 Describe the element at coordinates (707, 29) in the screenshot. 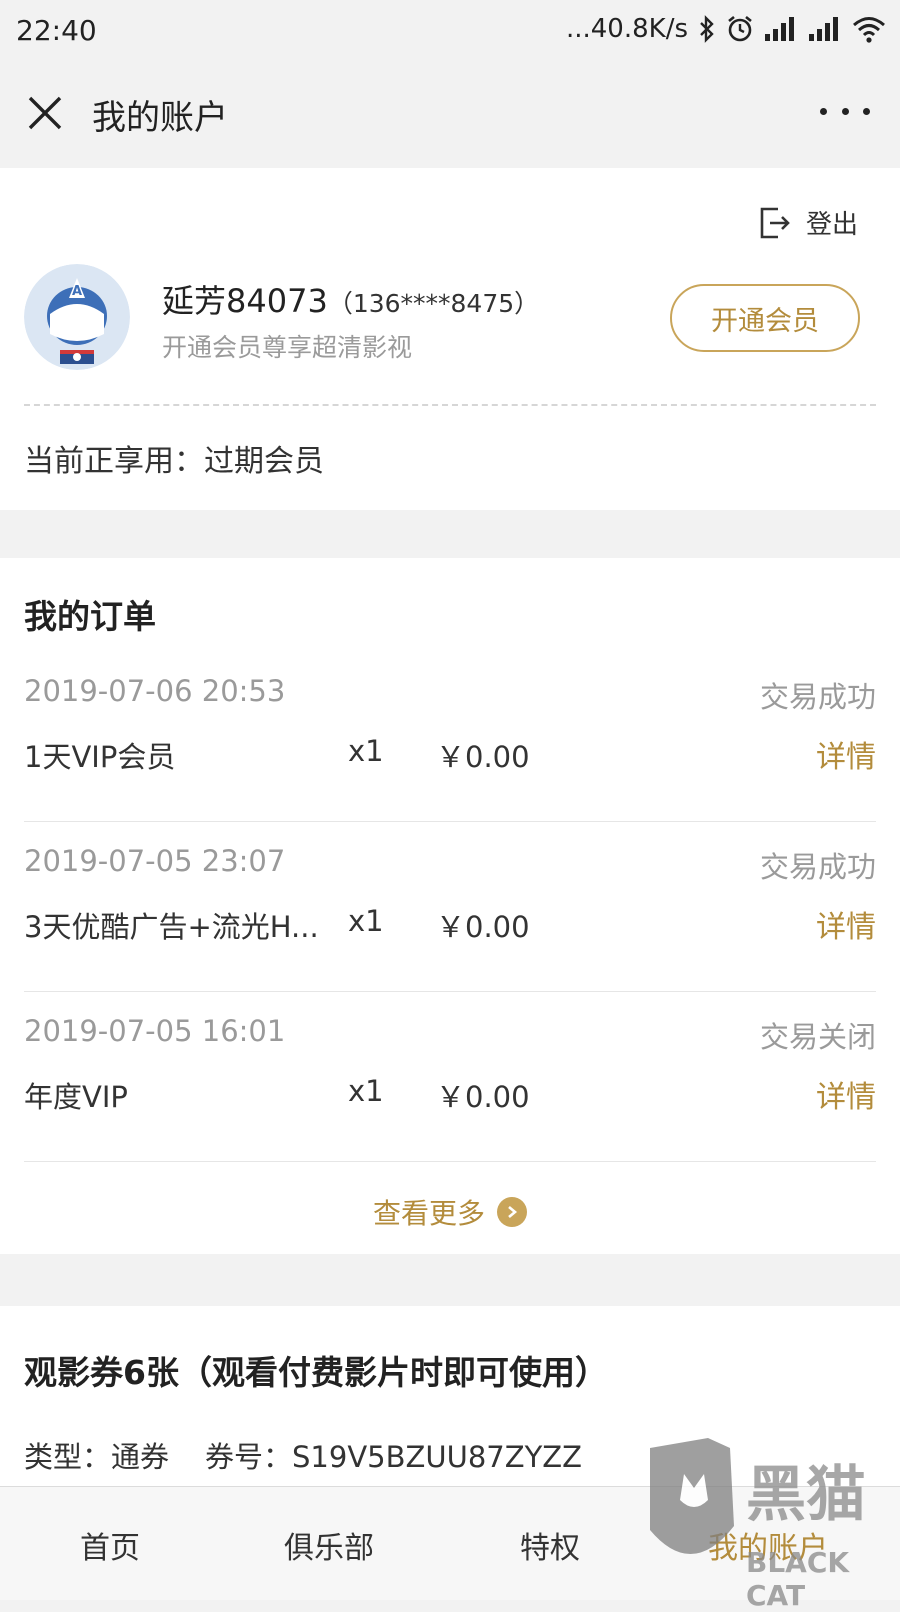

I see `bluetooth-icon` at that location.